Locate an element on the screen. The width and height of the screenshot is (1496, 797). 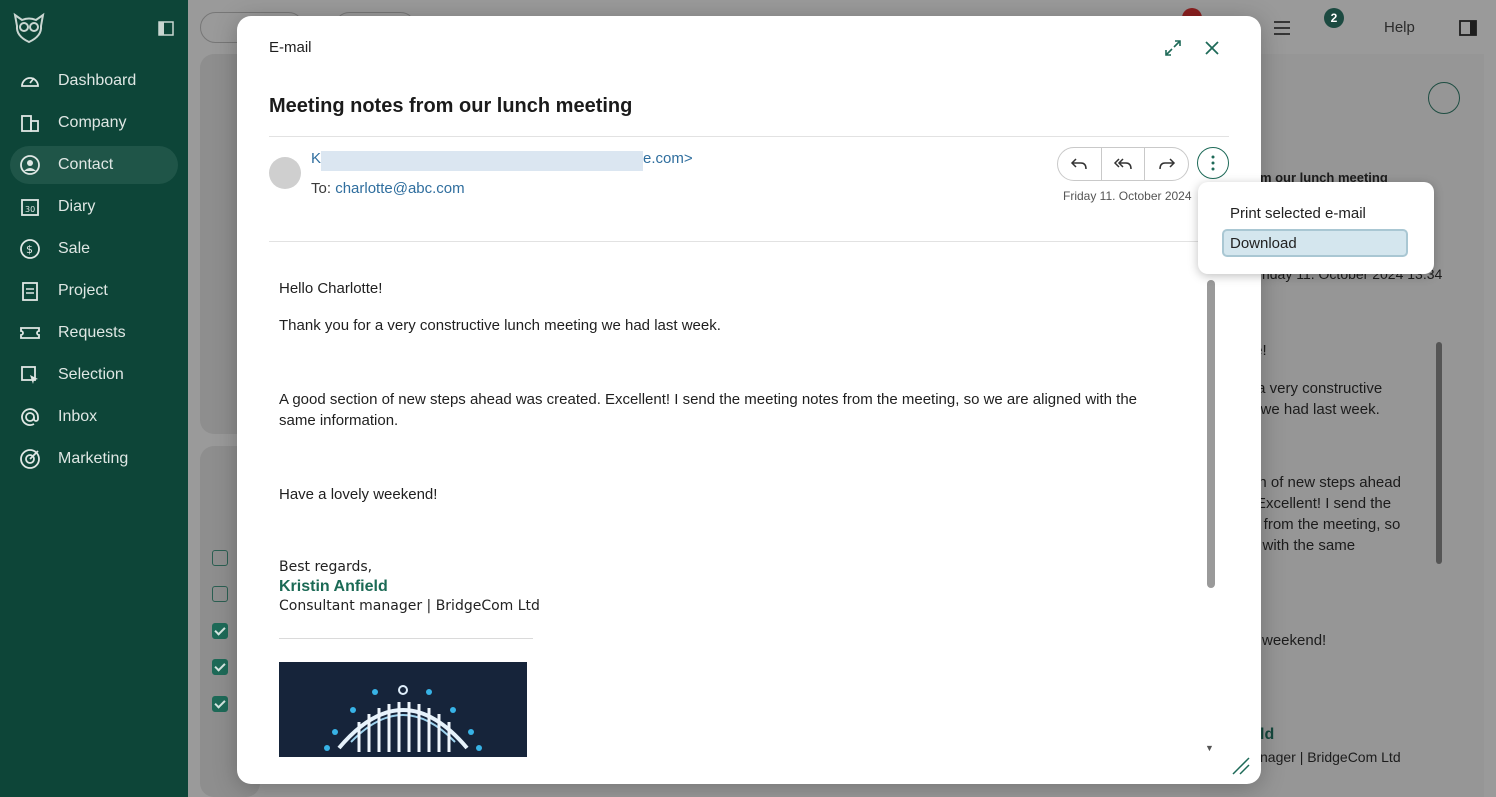
forward-icon is located at coordinates (1166, 164).